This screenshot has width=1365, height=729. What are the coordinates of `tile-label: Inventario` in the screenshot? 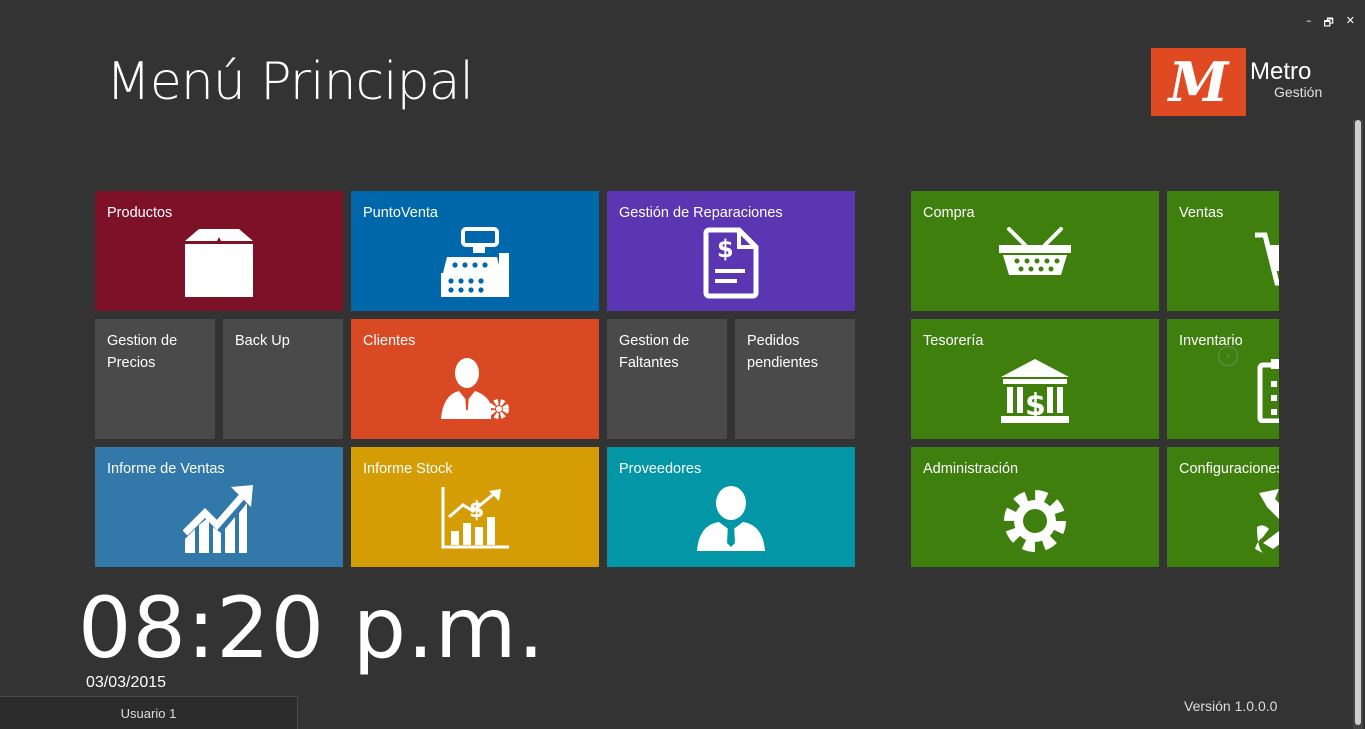 It's located at (1211, 341).